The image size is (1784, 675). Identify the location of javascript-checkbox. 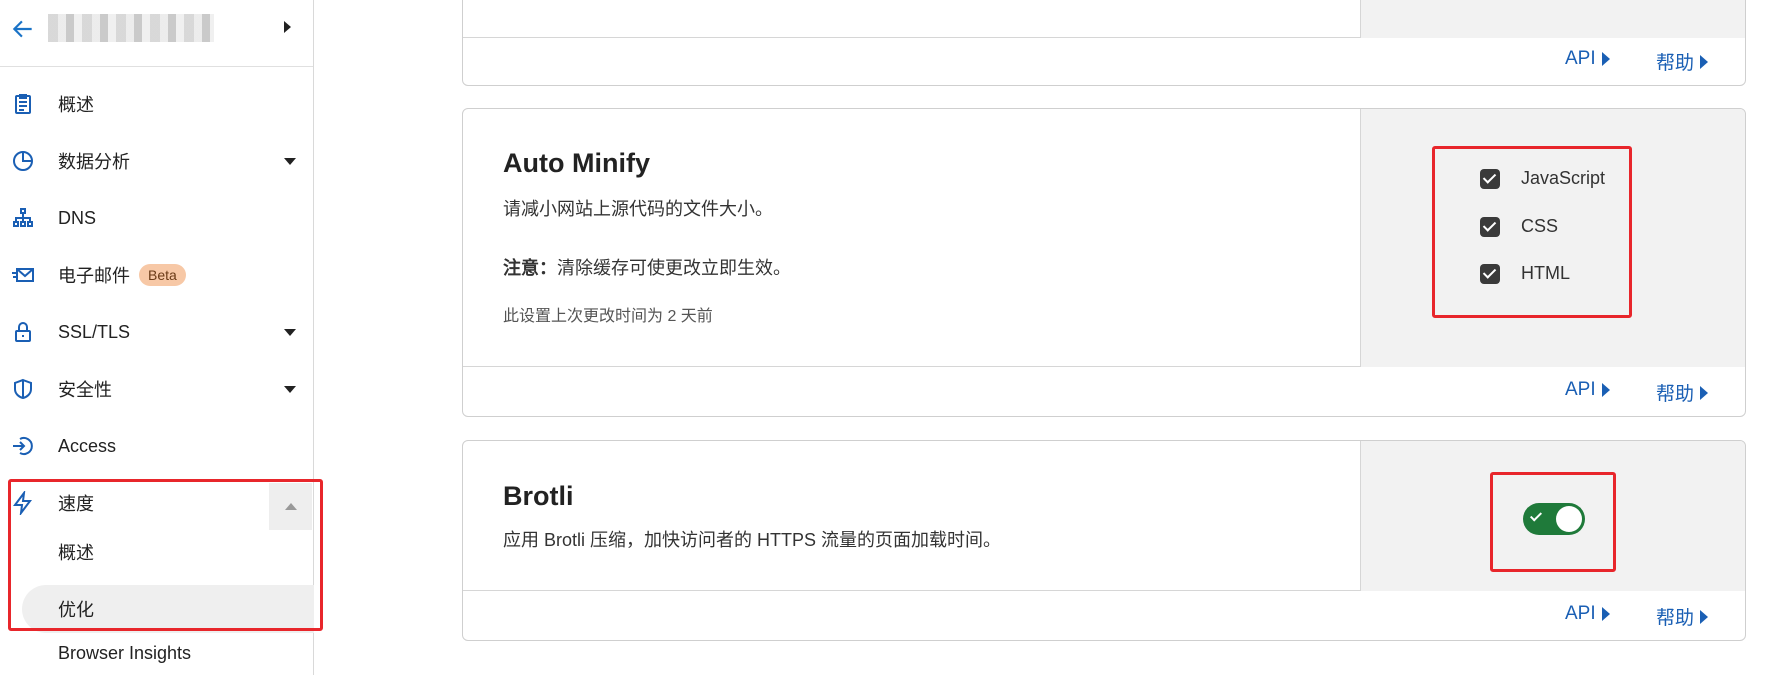
(1490, 178).